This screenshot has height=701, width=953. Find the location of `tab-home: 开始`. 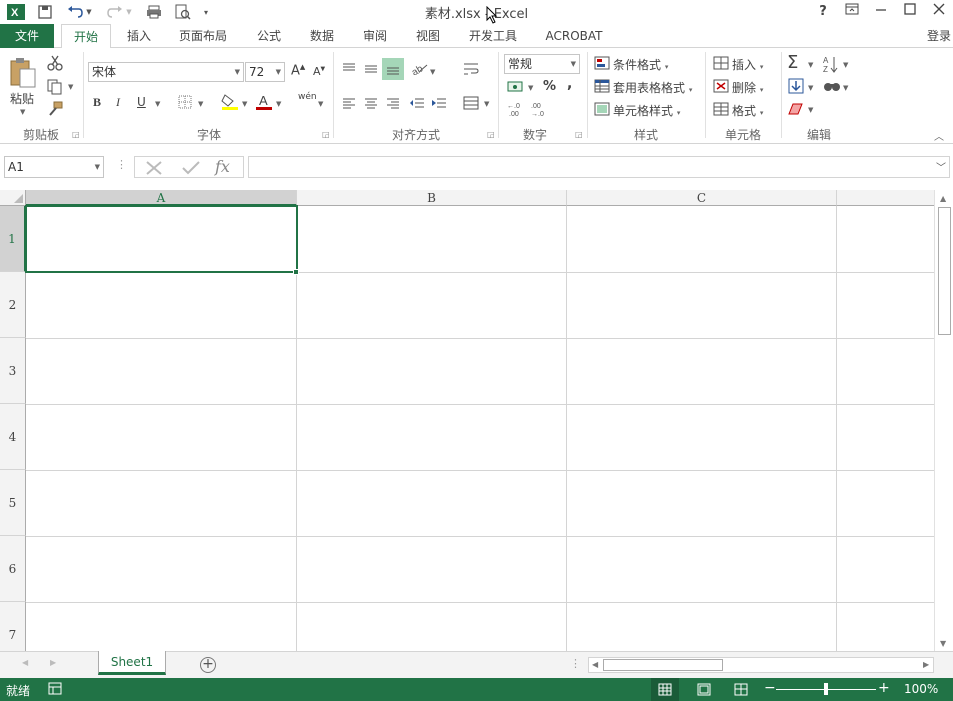

tab-home: 开始 is located at coordinates (86, 36).